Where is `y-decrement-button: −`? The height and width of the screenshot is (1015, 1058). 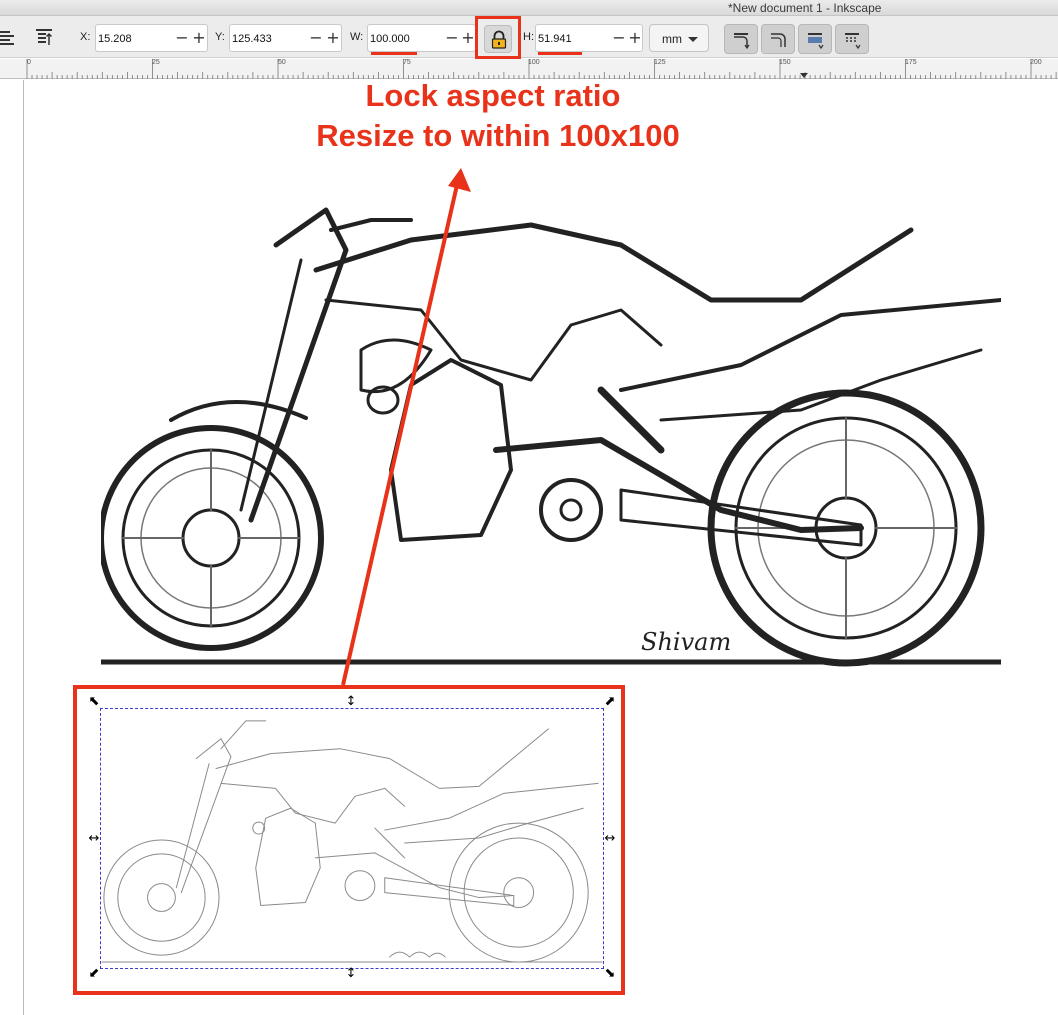
y-decrement-button: − is located at coordinates (316, 38).